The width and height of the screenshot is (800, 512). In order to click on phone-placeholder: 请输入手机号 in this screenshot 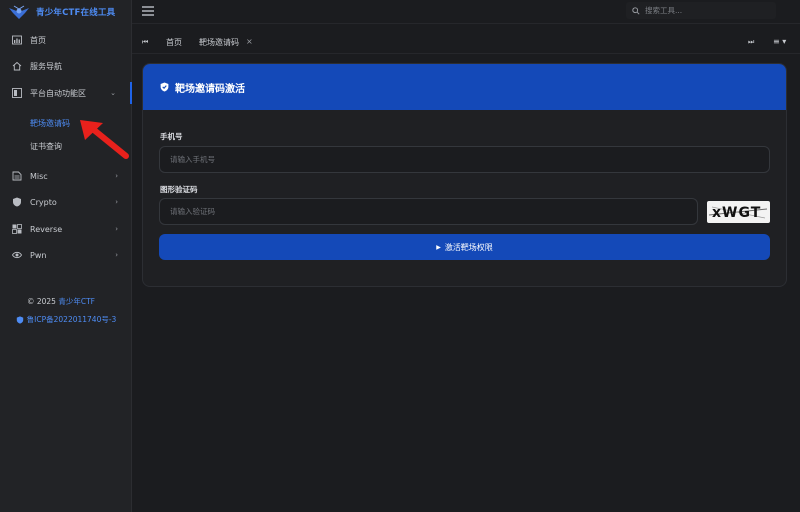, I will do `click(192, 159)`.